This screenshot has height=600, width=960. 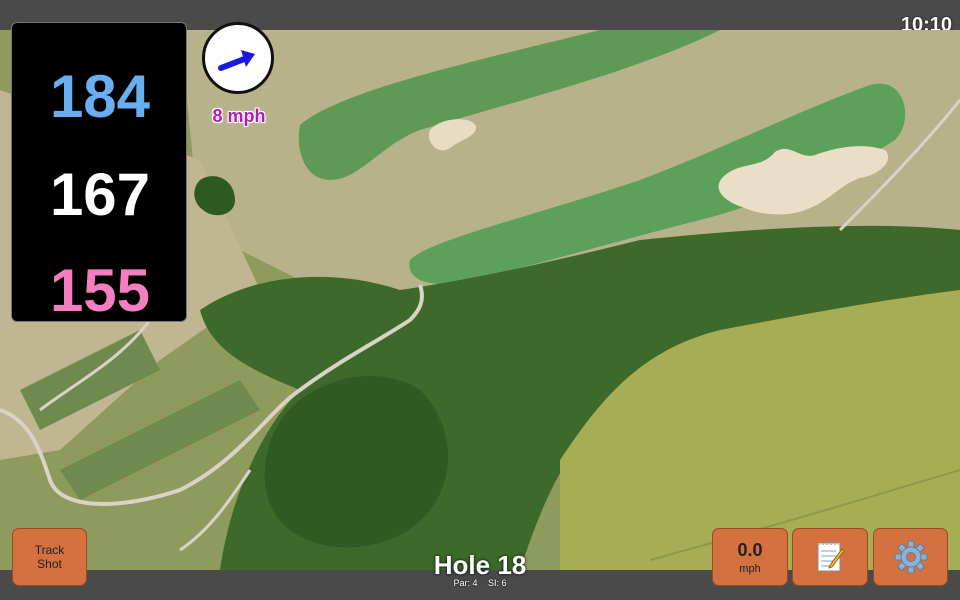 I want to click on track-shot-button: Track Shot, so click(x=49, y=557).